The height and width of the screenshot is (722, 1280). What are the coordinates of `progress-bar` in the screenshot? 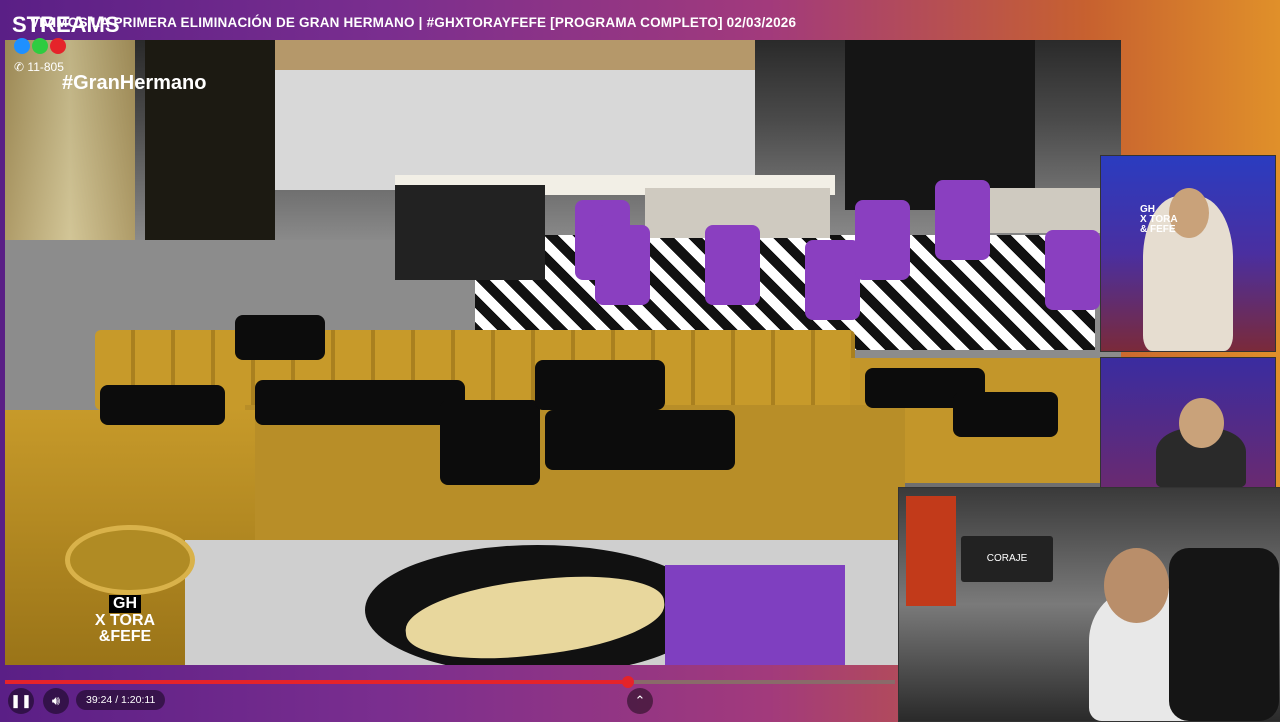 It's located at (450, 682).